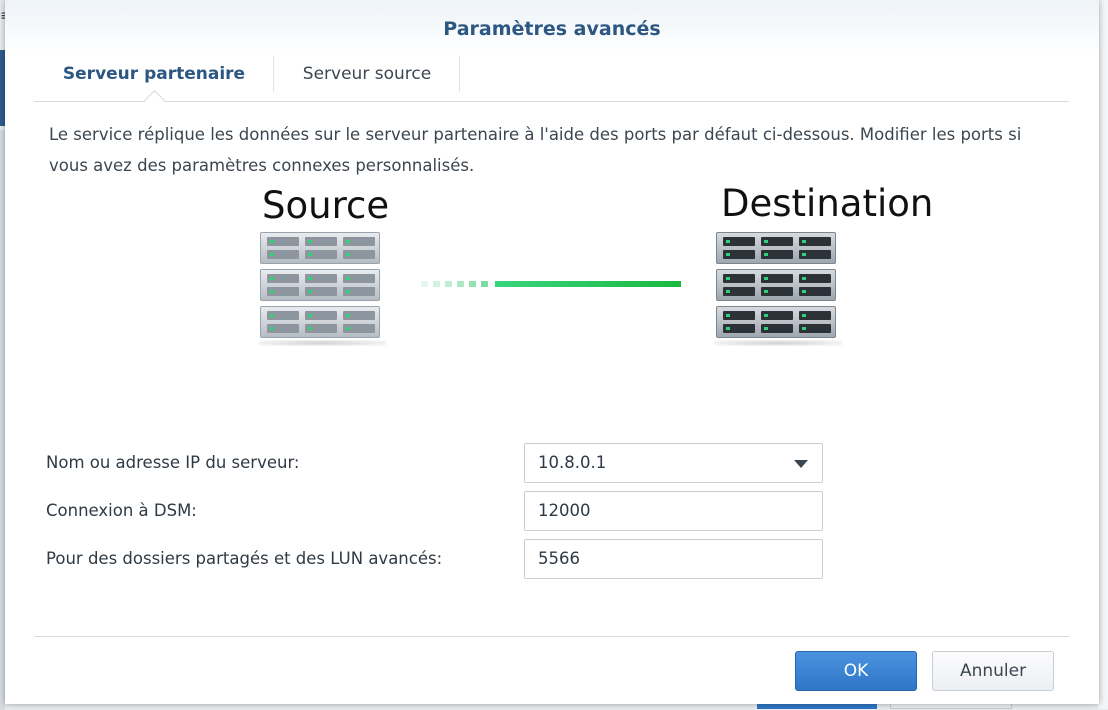 This screenshot has height=710, width=1108. I want to click on dsm-connection-label: Connexion à DSM:, so click(121, 510).